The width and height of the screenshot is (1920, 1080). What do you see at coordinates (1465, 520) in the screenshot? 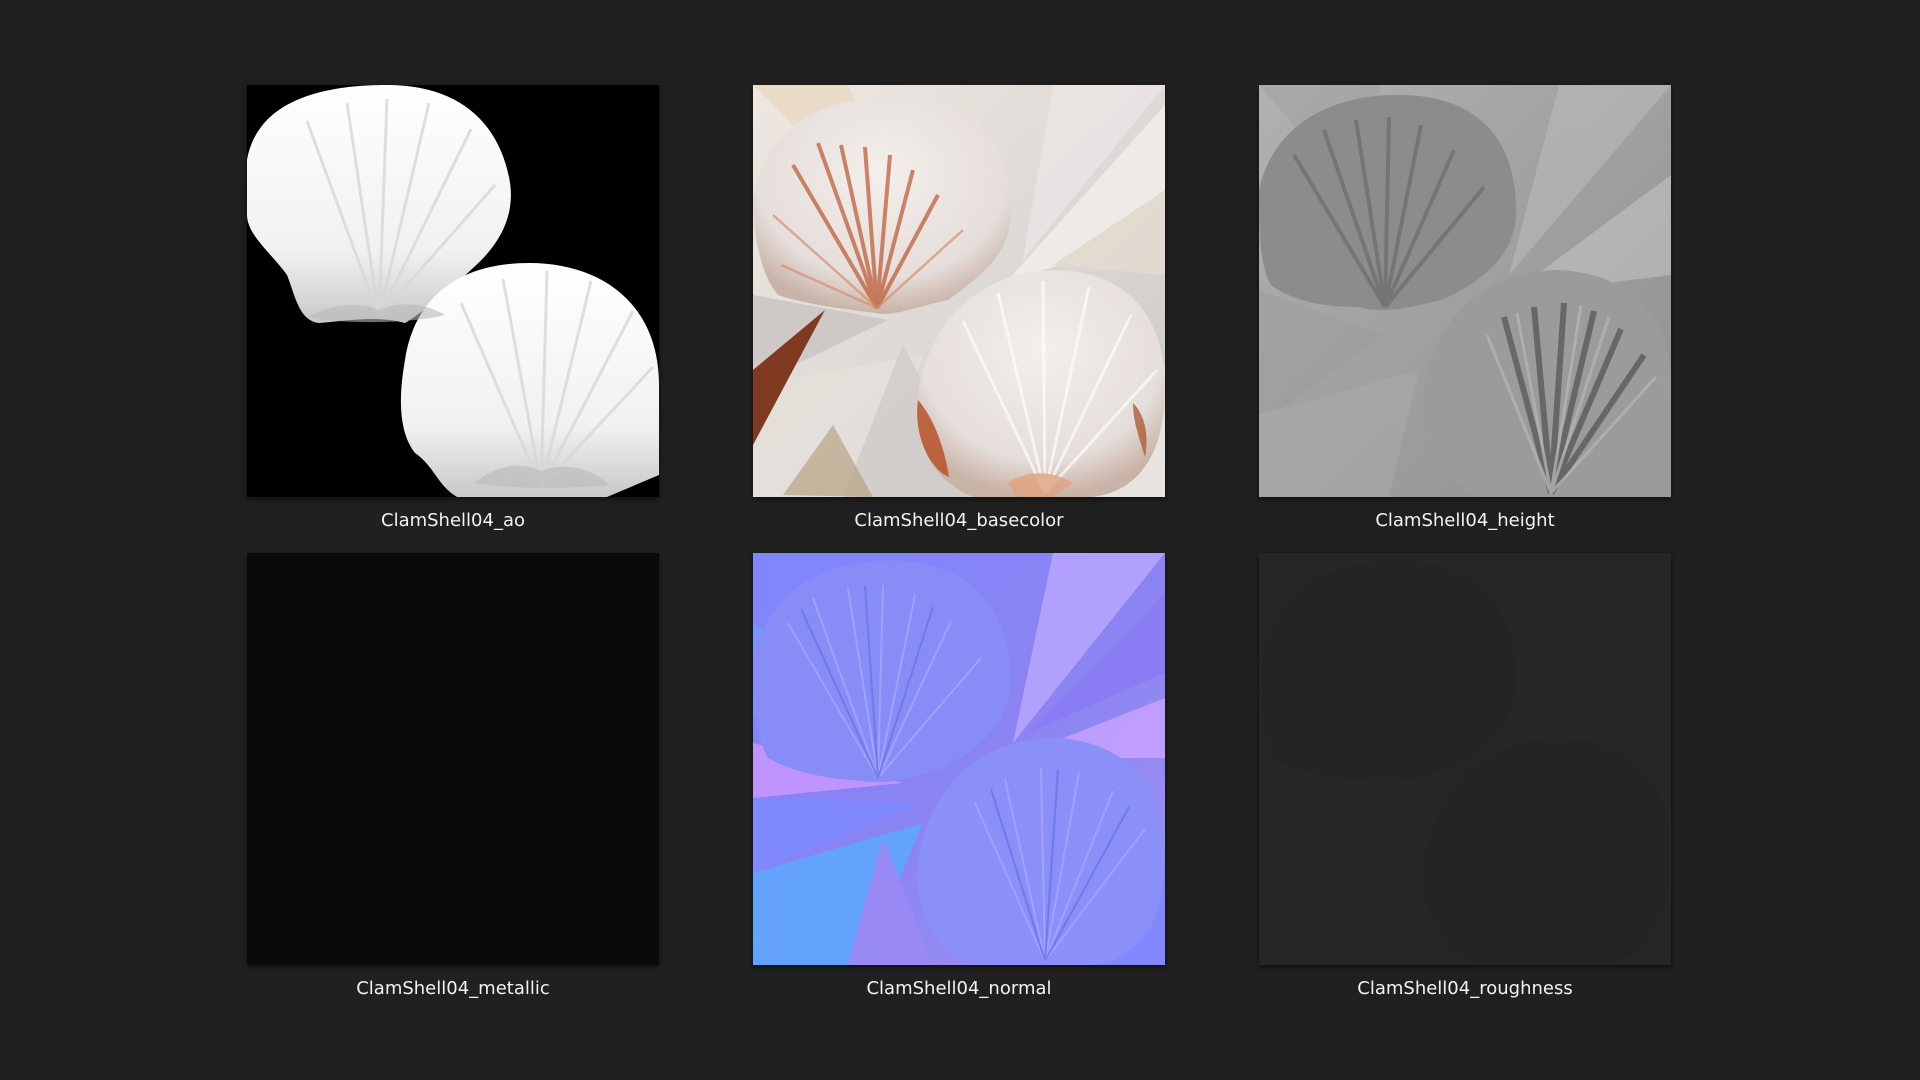
I see `file-name-label: ClamShell04_height` at bounding box center [1465, 520].